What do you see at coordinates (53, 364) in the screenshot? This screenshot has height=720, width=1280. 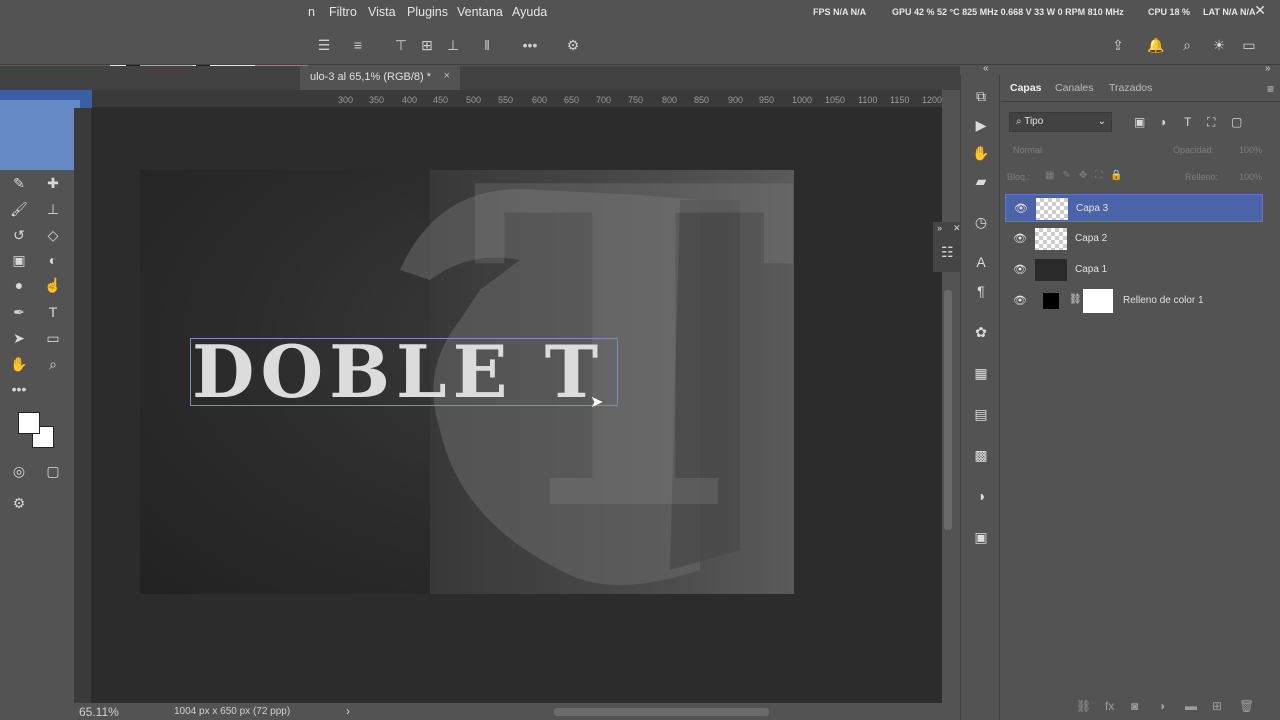 I see `zoom-icon: ⌕` at bounding box center [53, 364].